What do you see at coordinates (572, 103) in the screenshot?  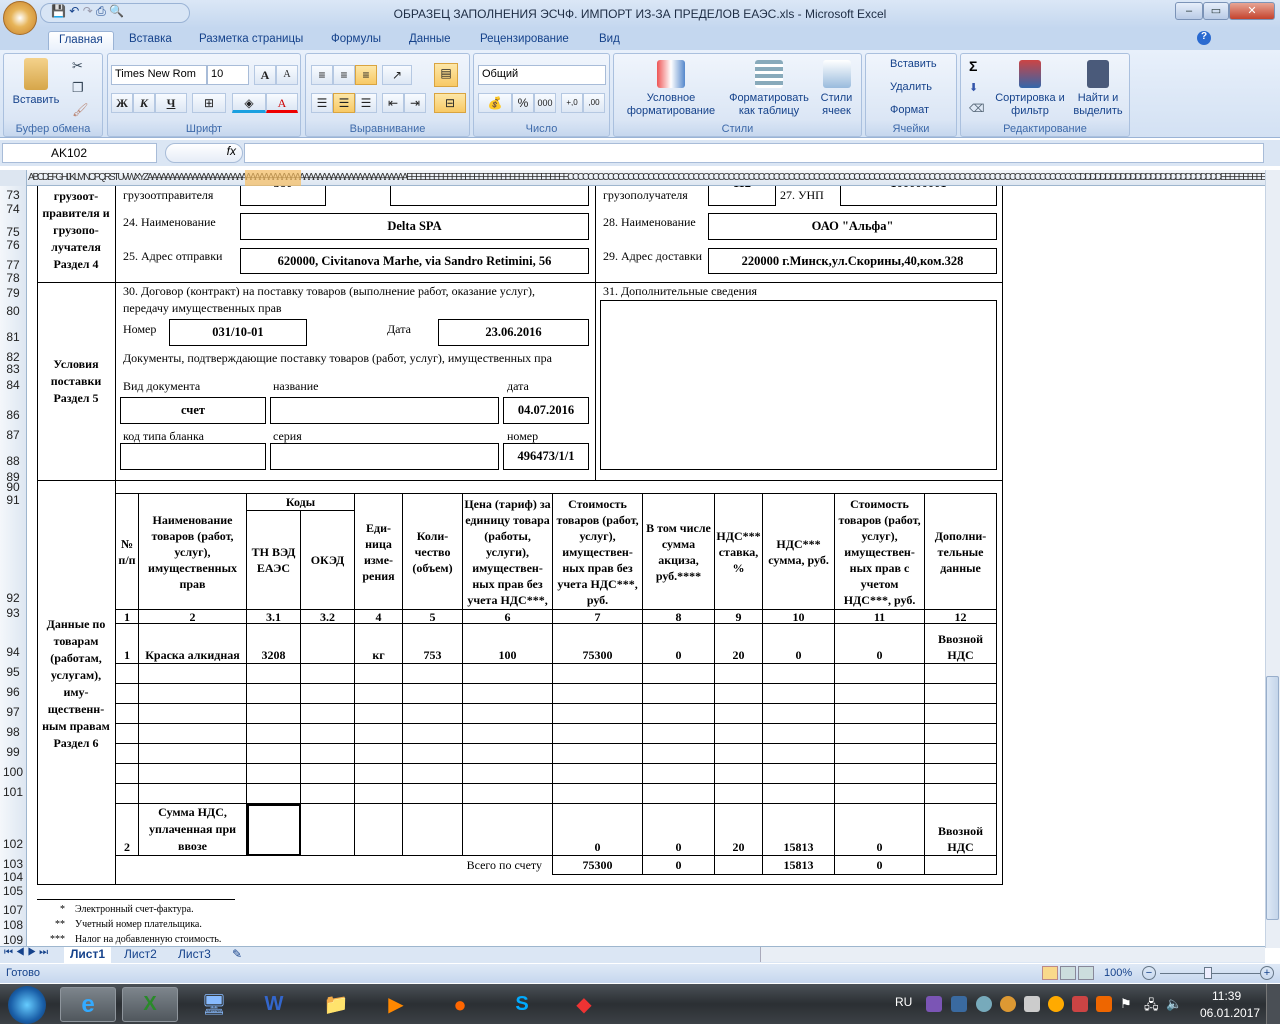 I see `increase-decimal-button: +,0` at bounding box center [572, 103].